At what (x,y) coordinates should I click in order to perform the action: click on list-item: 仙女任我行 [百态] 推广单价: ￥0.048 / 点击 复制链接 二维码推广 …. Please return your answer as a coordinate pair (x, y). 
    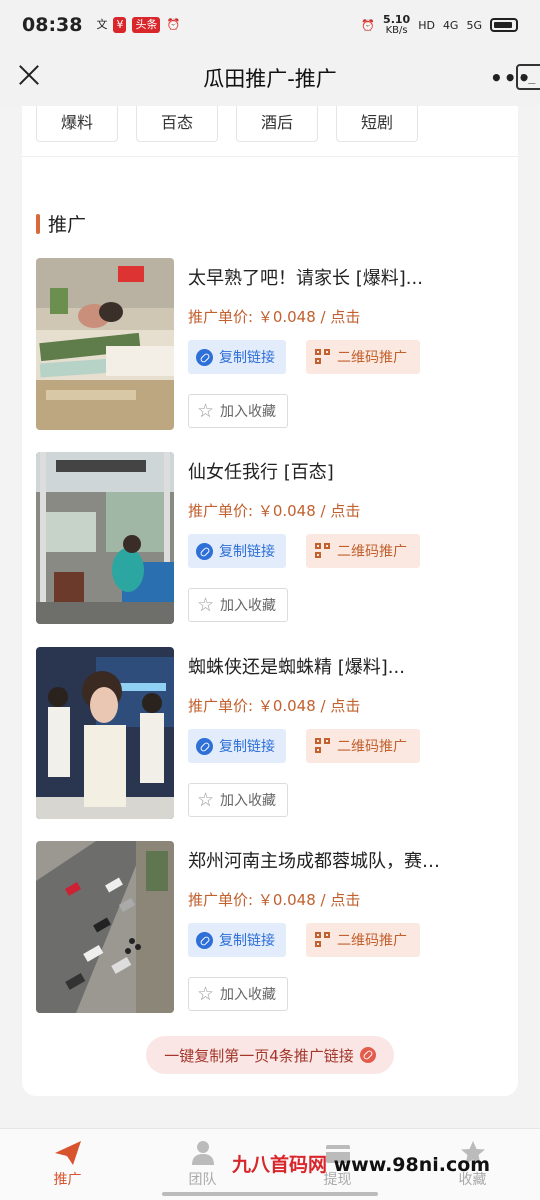
    Looking at the image, I should click on (277, 540).